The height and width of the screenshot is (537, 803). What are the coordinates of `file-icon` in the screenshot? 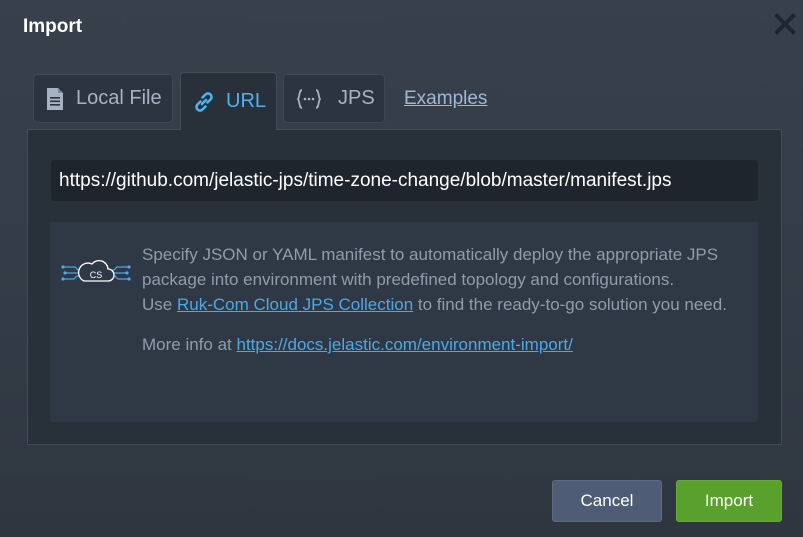 It's located at (55, 99).